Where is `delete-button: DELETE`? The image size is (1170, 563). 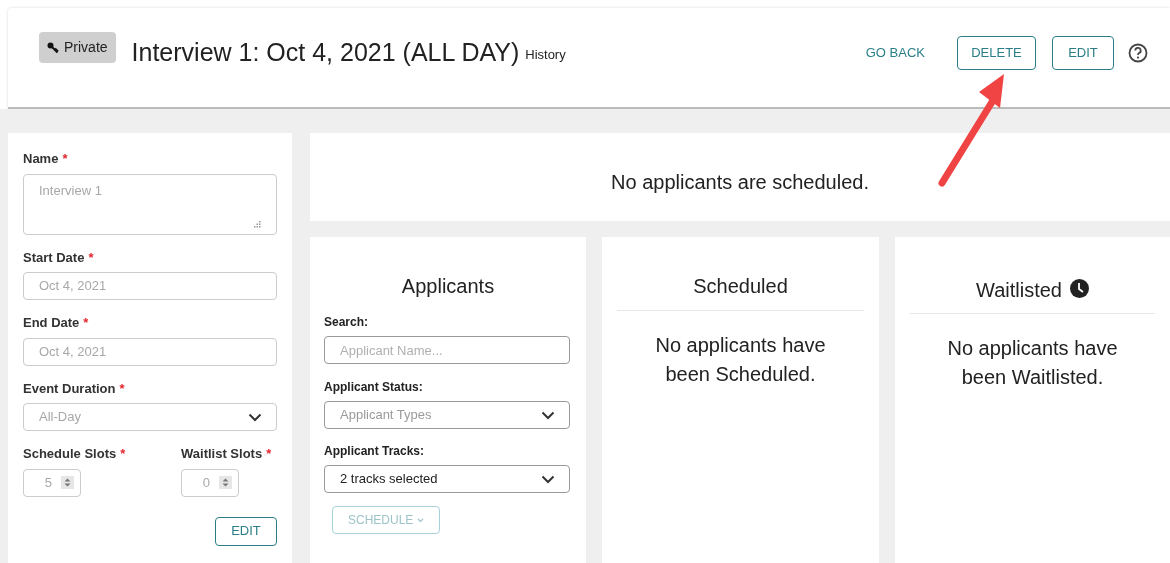 delete-button: DELETE is located at coordinates (996, 53).